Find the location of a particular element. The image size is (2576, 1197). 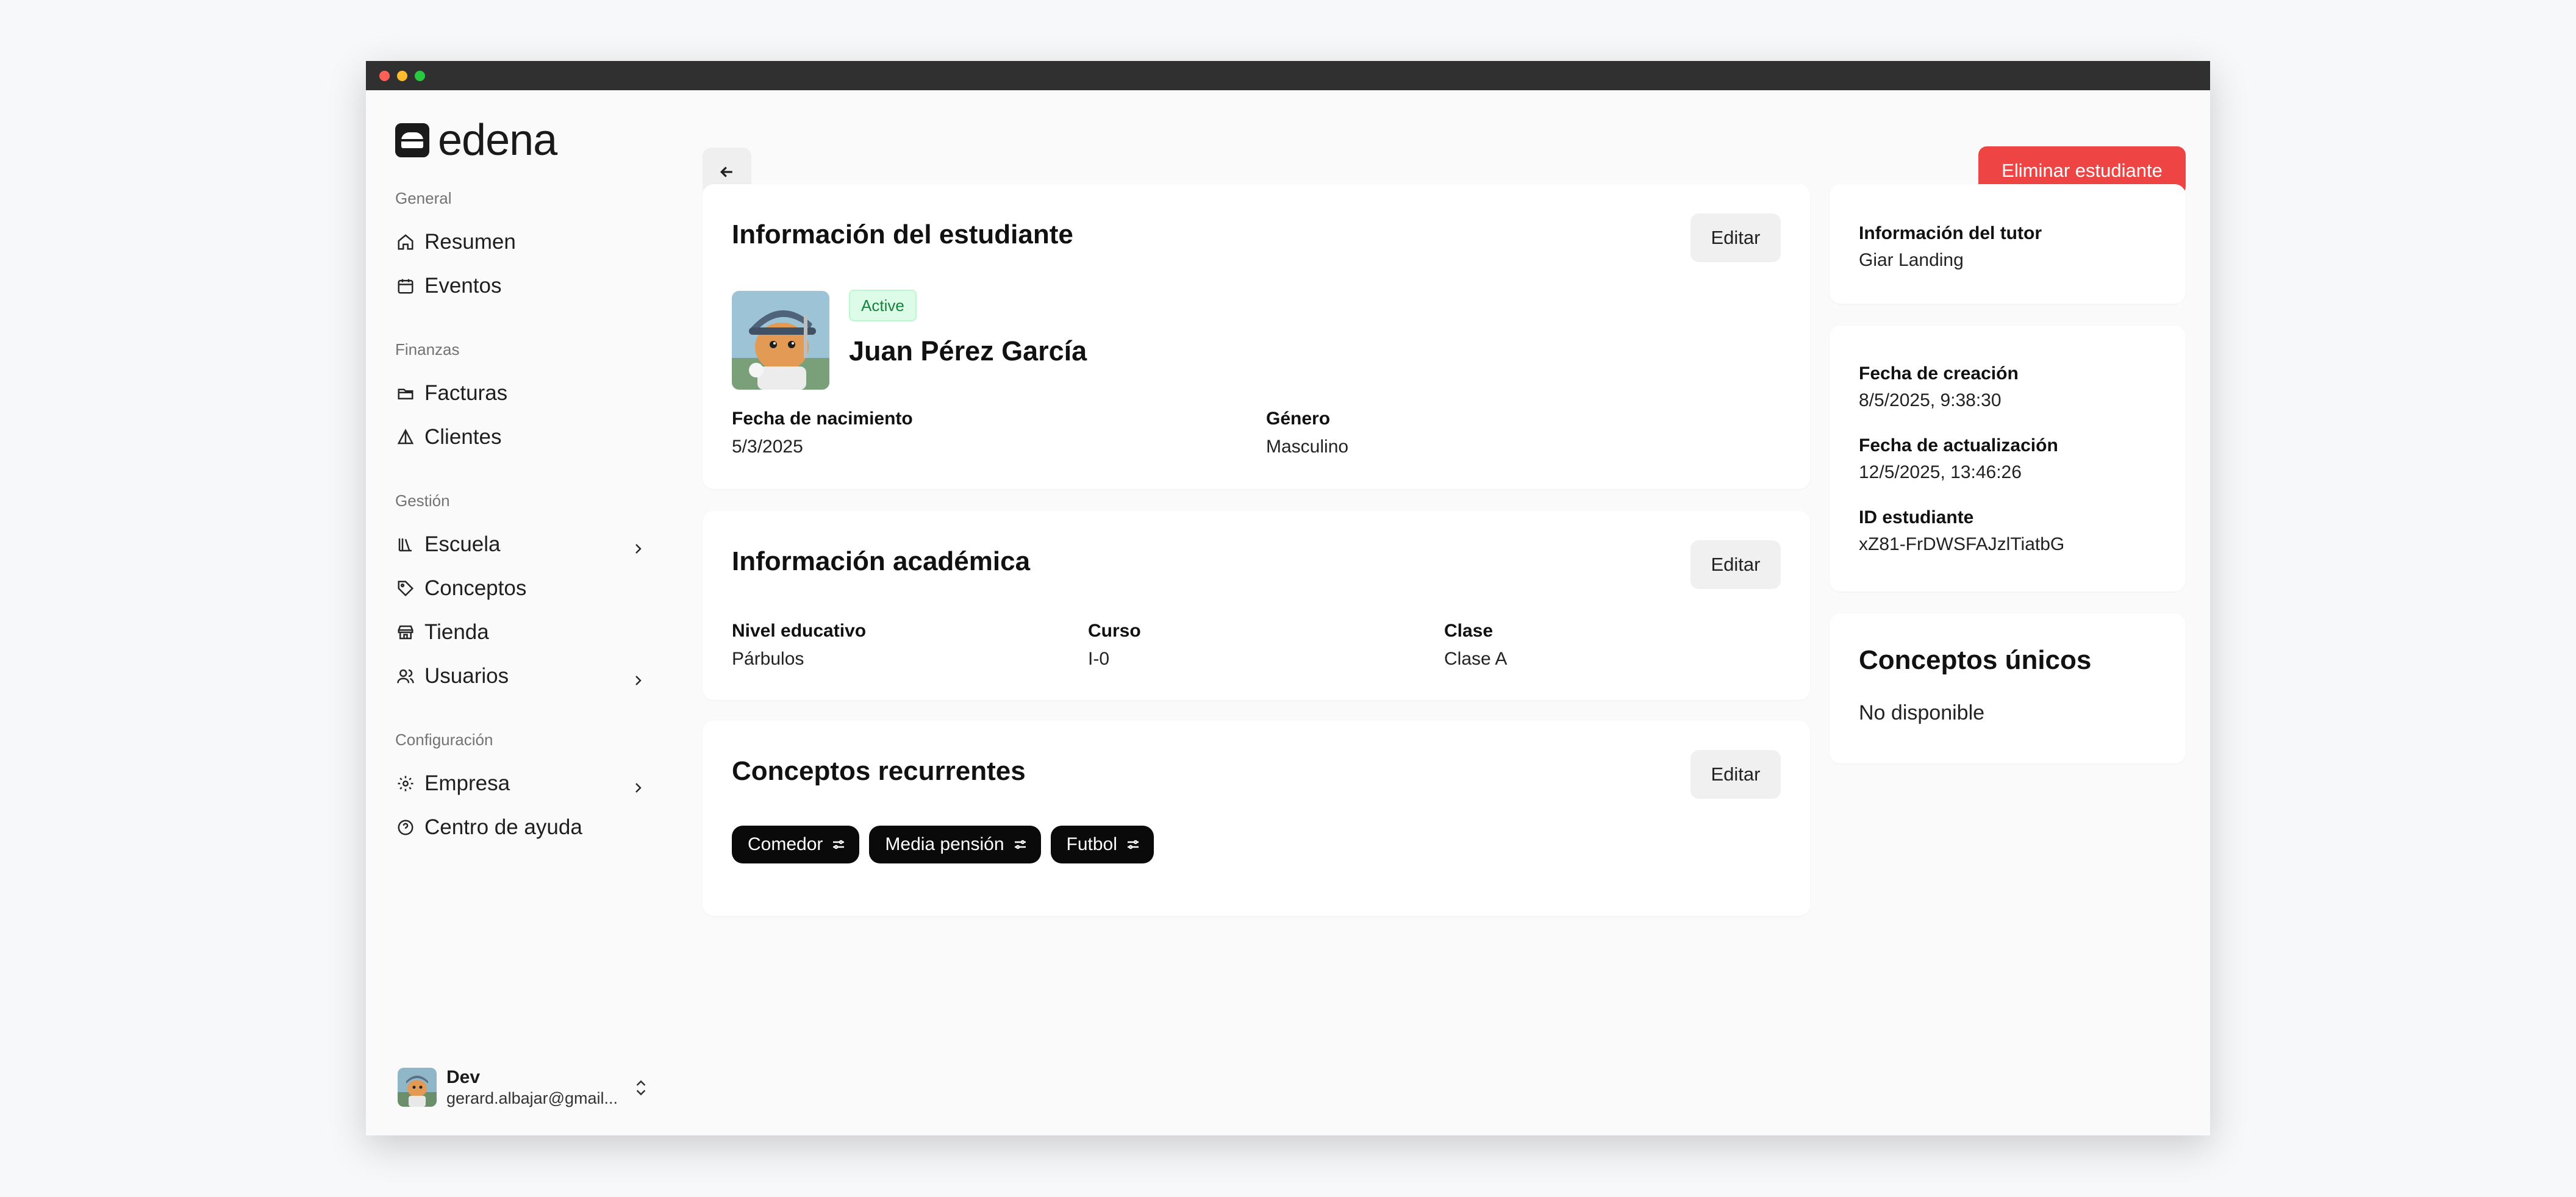

store-icon is located at coordinates (405, 633).